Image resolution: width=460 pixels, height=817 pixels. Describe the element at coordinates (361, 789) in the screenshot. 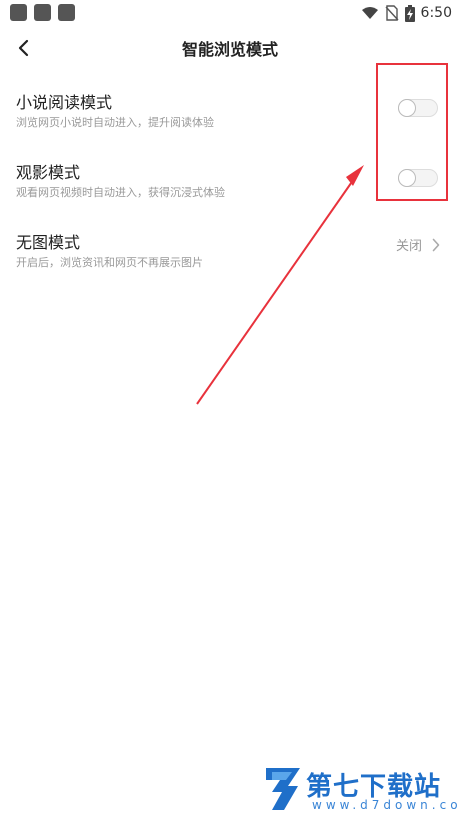

I see `site-watermark: 第七下载站 www.d7down.com` at that location.